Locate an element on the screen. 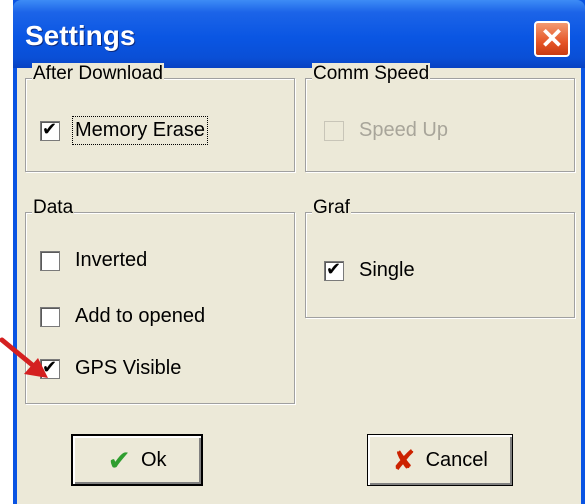 The width and height of the screenshot is (585, 504). single-checkbox: Single is located at coordinates (369, 270).